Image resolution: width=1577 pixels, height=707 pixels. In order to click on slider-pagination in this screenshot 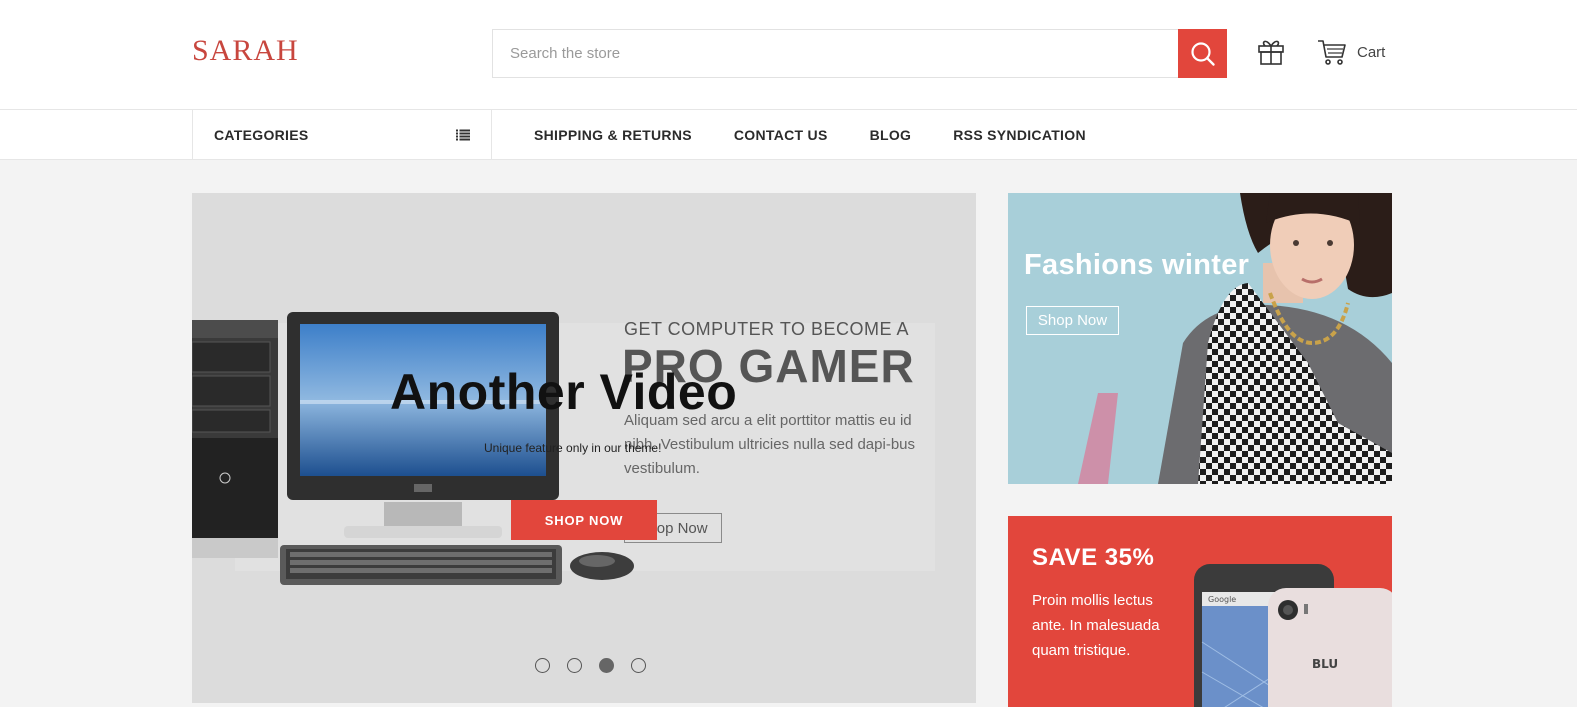, I will do `click(590, 665)`.